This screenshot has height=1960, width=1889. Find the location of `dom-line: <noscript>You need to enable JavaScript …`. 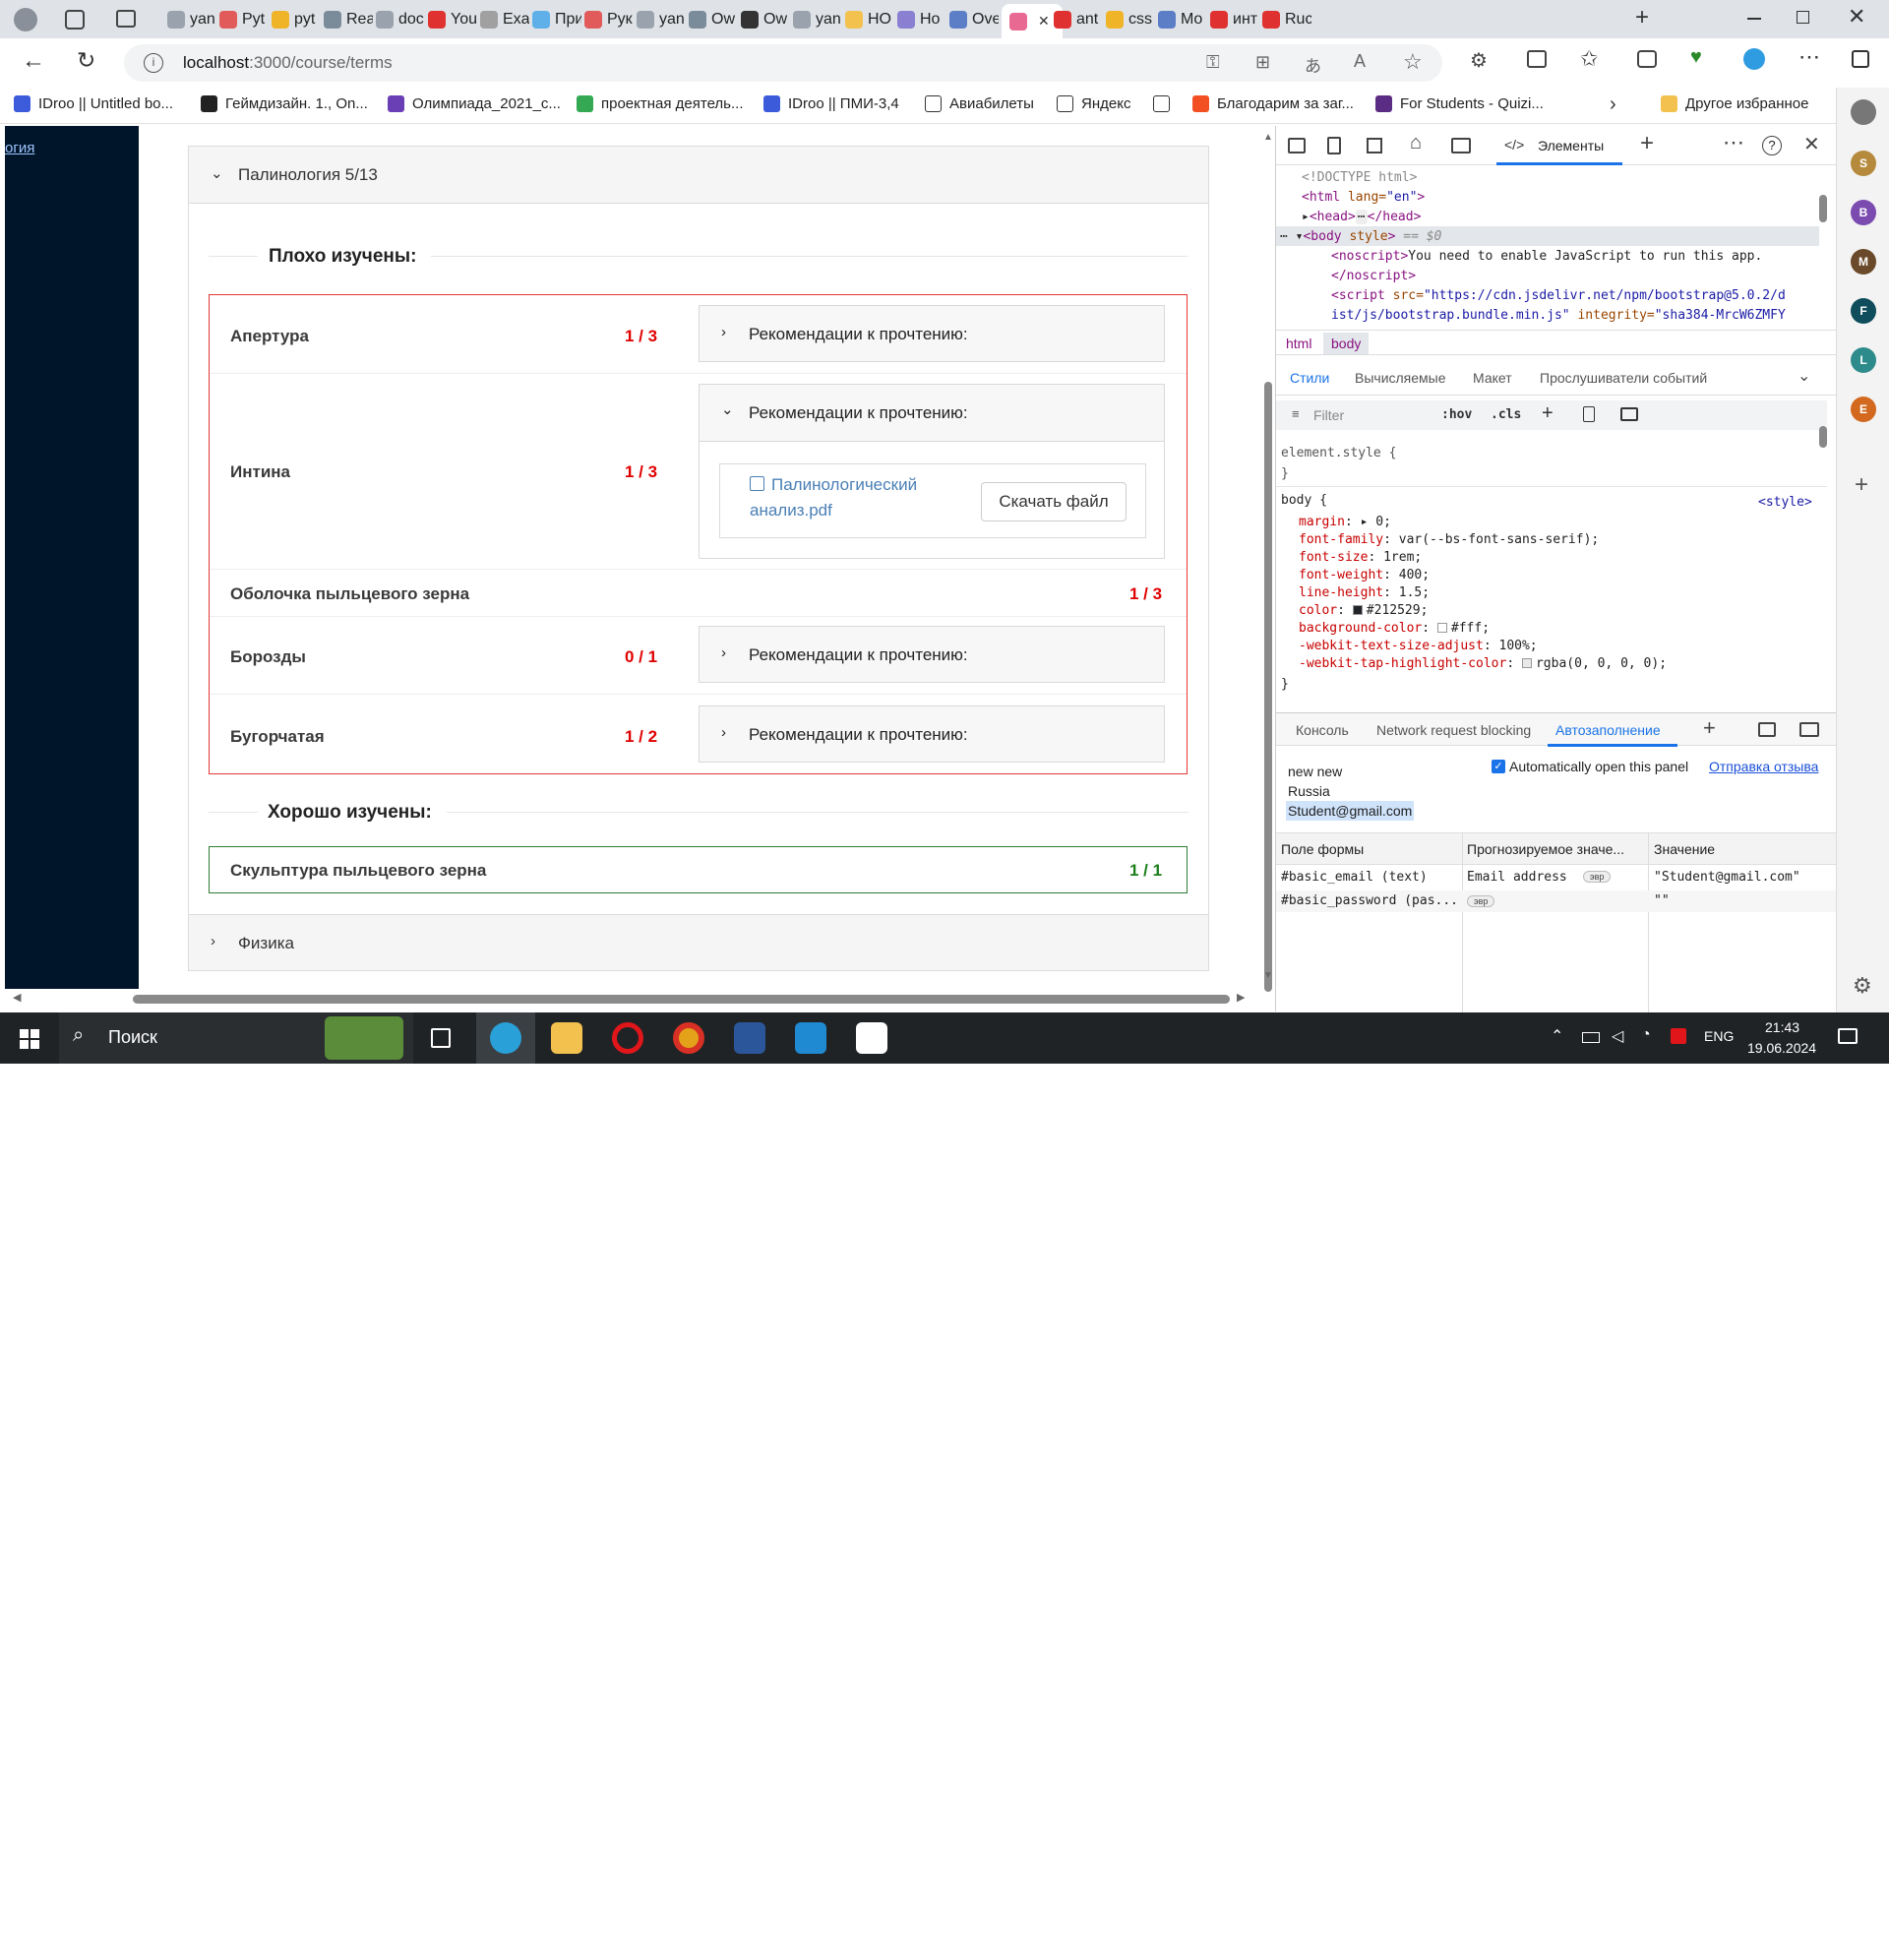

dom-line: <noscript>You need to enable JavaScript … is located at coordinates (1547, 256).